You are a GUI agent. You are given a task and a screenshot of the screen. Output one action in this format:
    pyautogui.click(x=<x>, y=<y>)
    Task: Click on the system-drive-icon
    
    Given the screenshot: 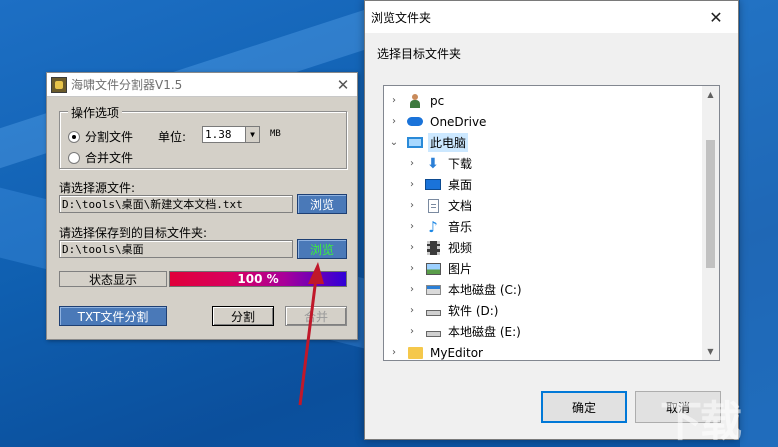 What is the action you would take?
    pyautogui.click(x=433, y=290)
    